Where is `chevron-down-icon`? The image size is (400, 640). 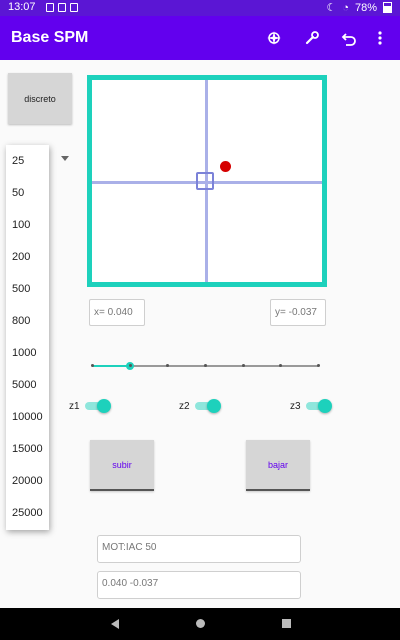 chevron-down-icon is located at coordinates (65, 158).